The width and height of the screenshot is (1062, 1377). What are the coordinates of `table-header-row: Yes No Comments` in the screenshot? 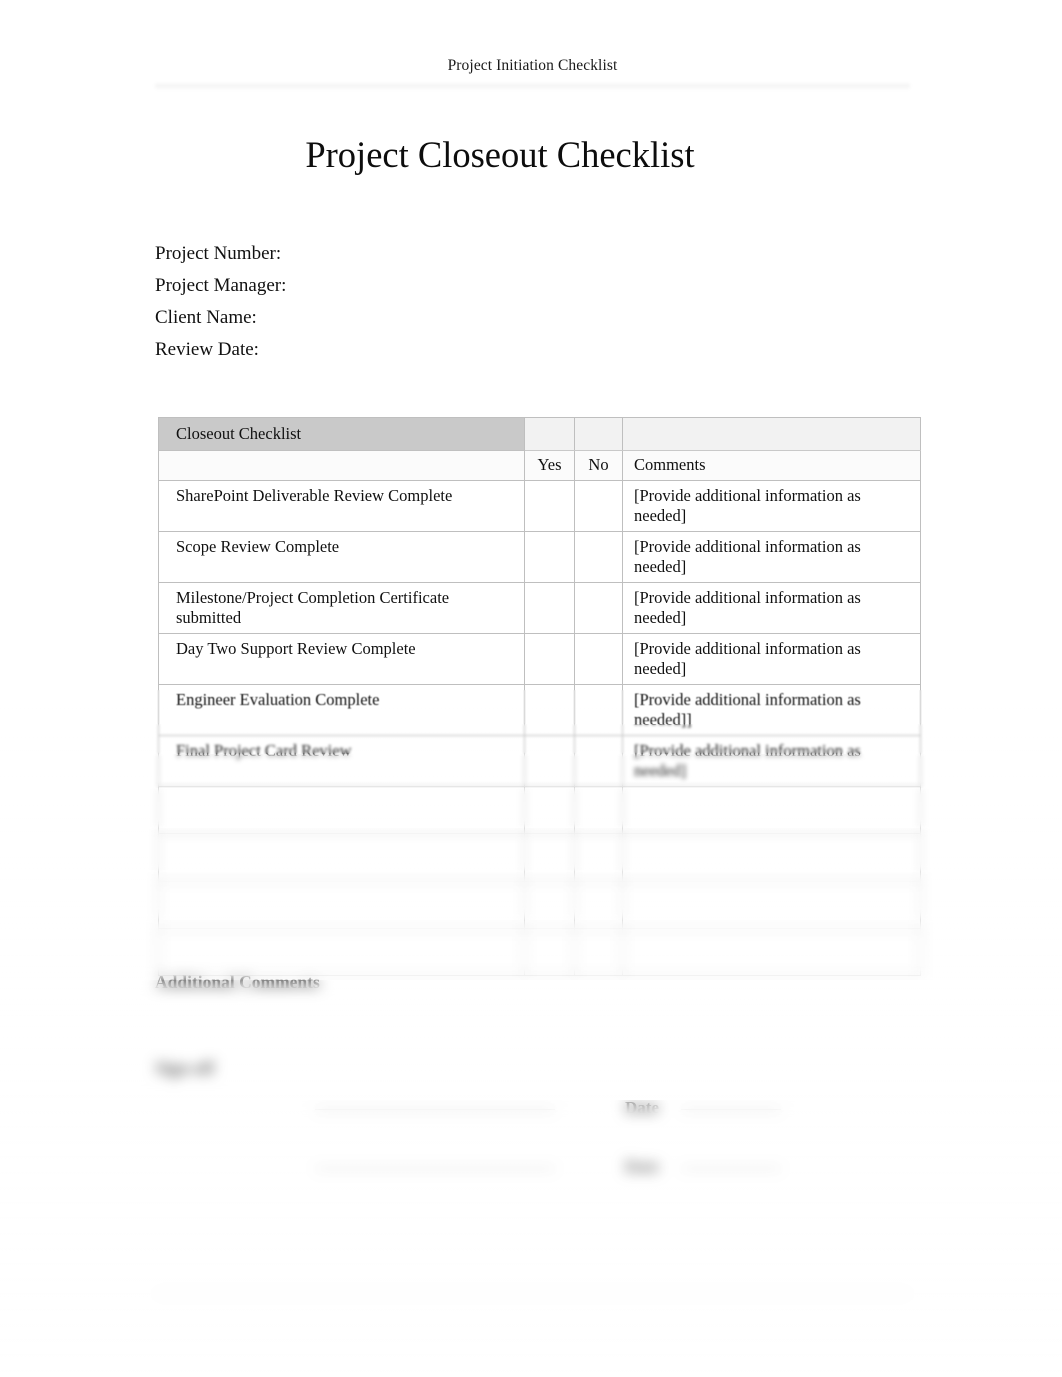 It's located at (539, 465).